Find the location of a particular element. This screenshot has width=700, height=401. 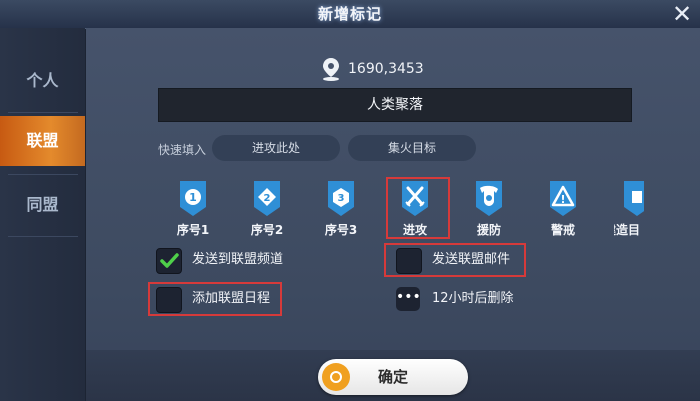

quick-fill-label: 快速填入 is located at coordinates (182, 150).